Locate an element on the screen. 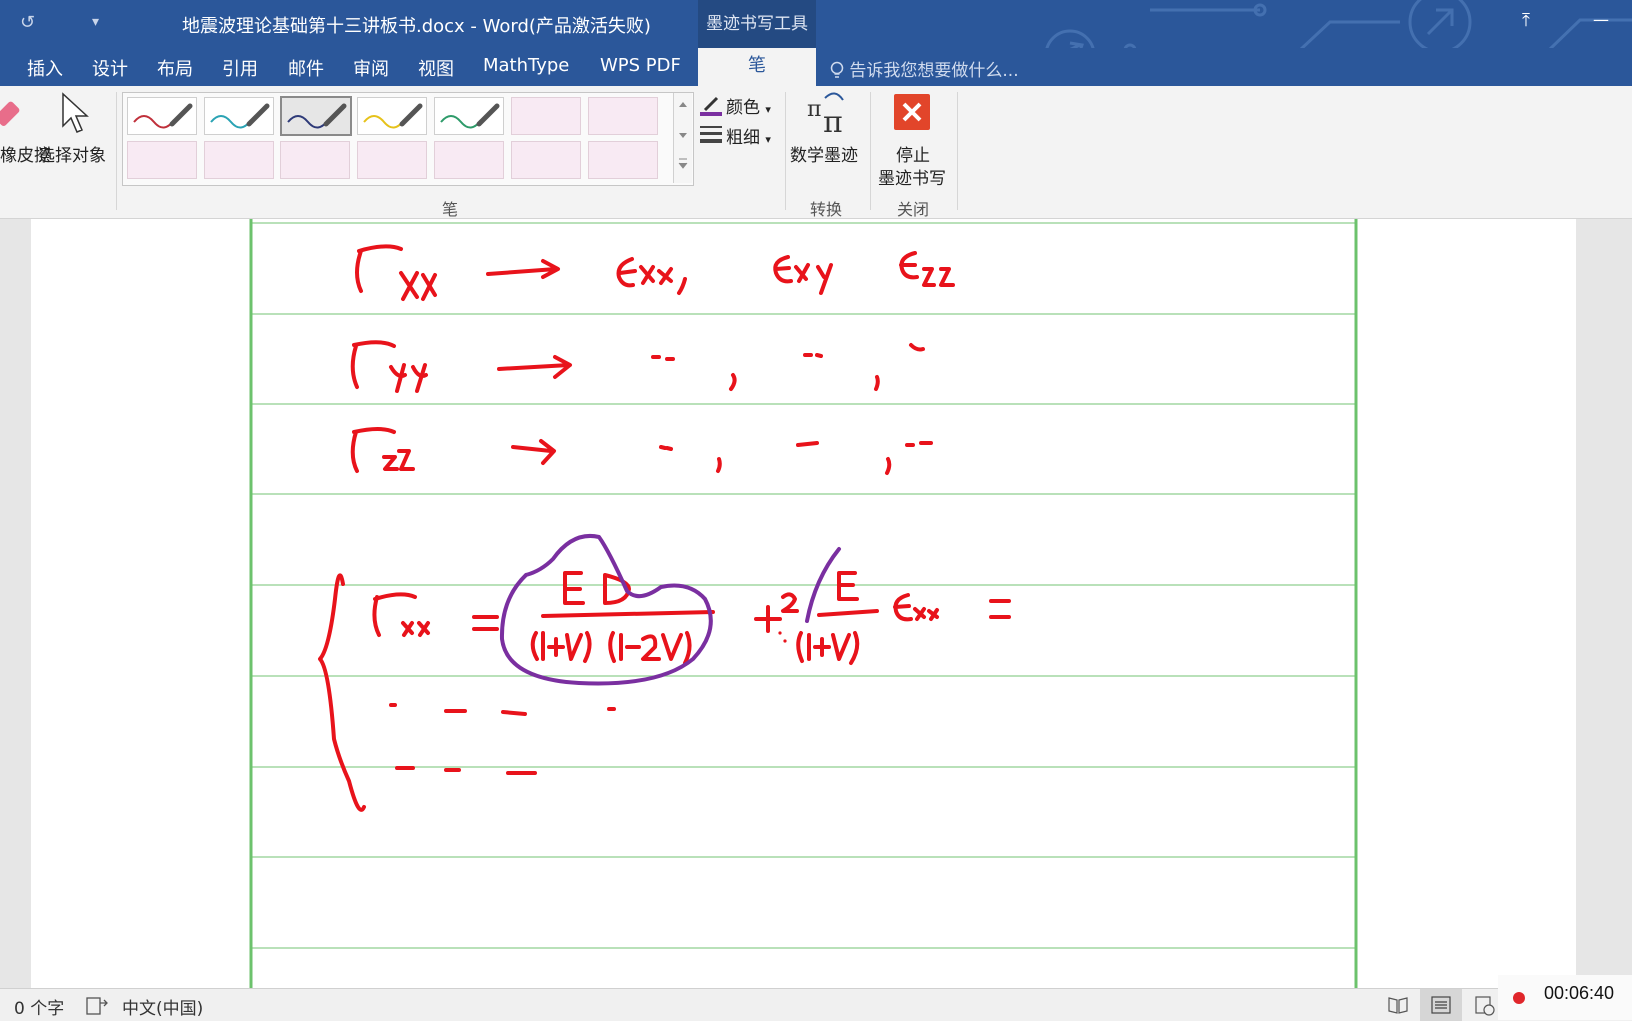  pen-style-yellow is located at coordinates (392, 116).